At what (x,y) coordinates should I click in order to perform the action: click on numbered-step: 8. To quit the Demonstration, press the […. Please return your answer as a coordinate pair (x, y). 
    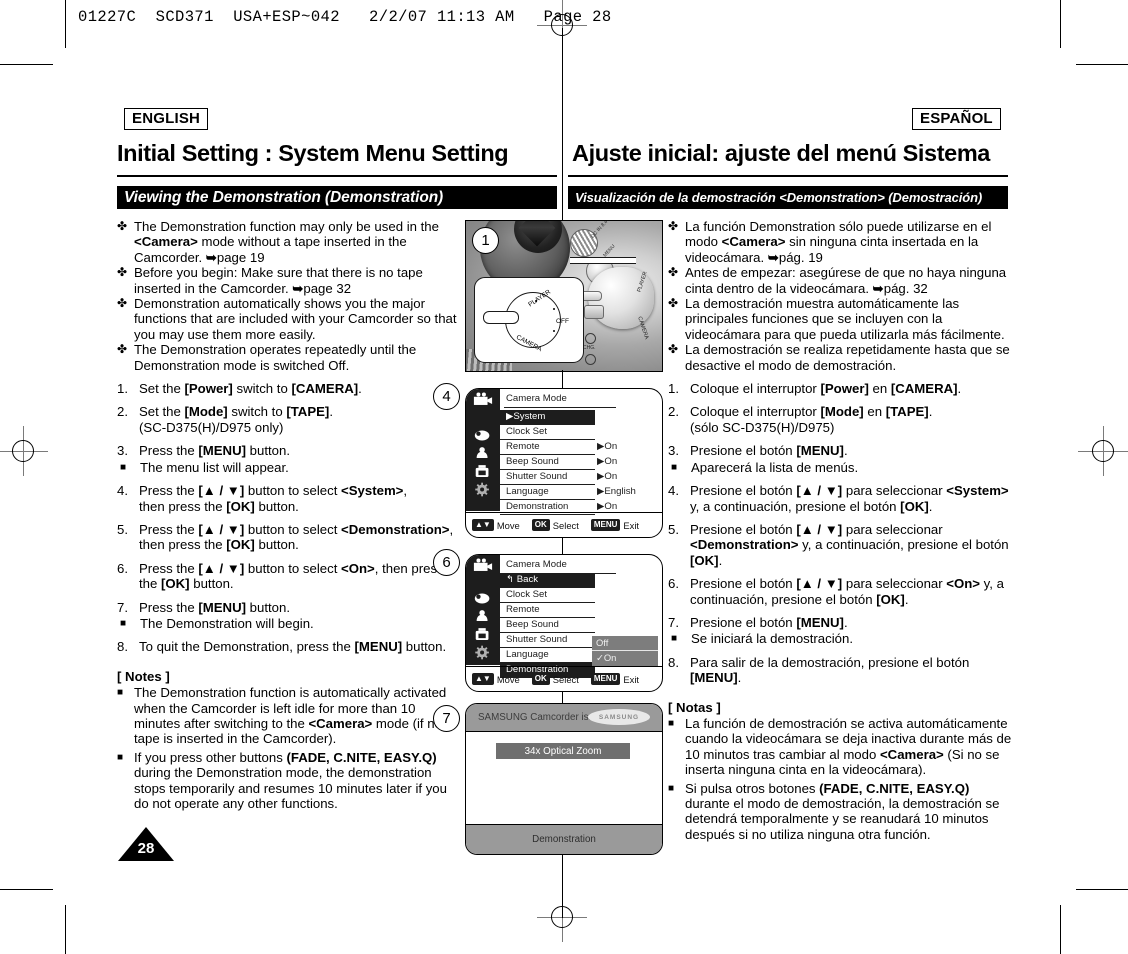
    Looking at the image, I should click on (291, 646).